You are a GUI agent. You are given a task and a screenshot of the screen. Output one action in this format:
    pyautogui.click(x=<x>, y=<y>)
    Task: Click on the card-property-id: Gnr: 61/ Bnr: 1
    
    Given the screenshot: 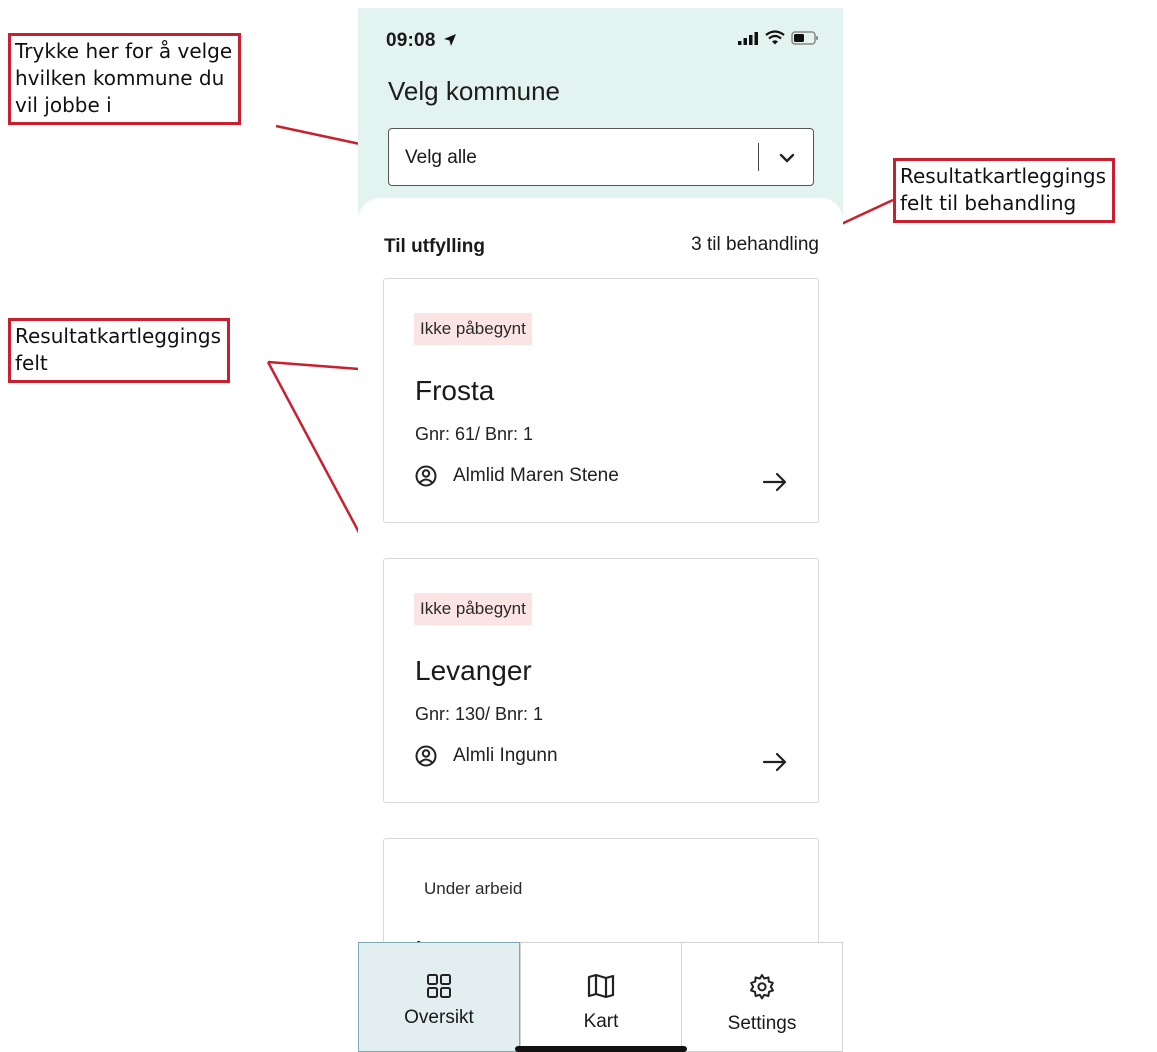 What is the action you would take?
    pyautogui.click(x=474, y=434)
    